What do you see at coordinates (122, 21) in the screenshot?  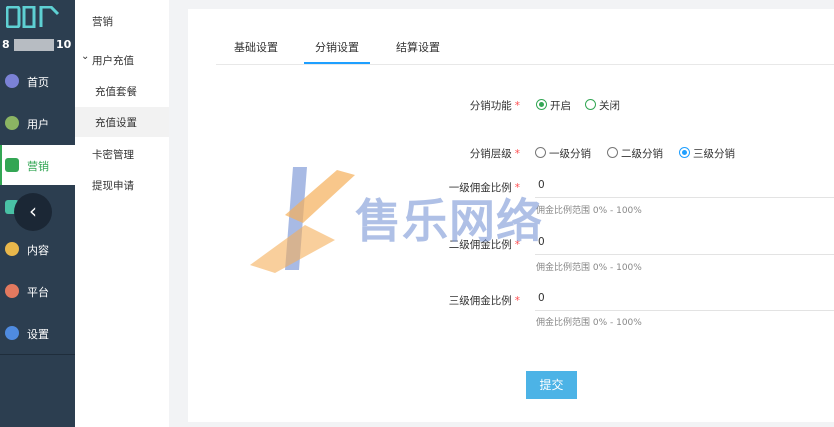 I see `submenu-title: 营销` at bounding box center [122, 21].